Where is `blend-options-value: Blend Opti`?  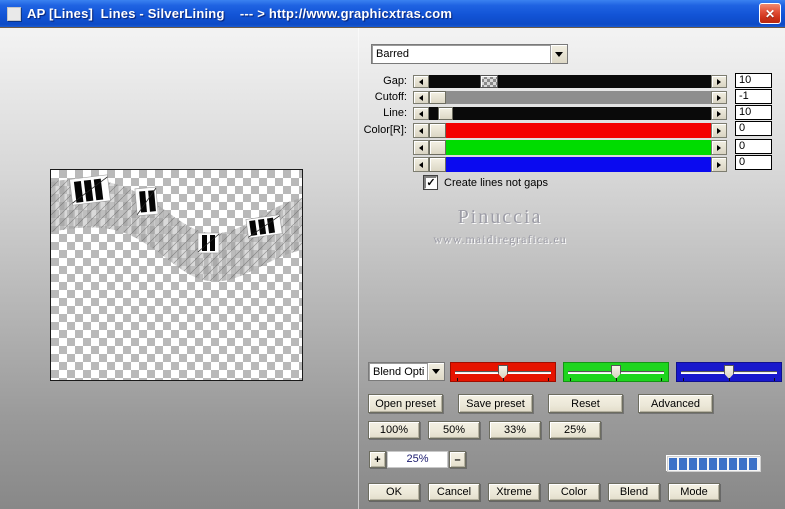
blend-options-value: Blend Opti is located at coordinates (399, 371).